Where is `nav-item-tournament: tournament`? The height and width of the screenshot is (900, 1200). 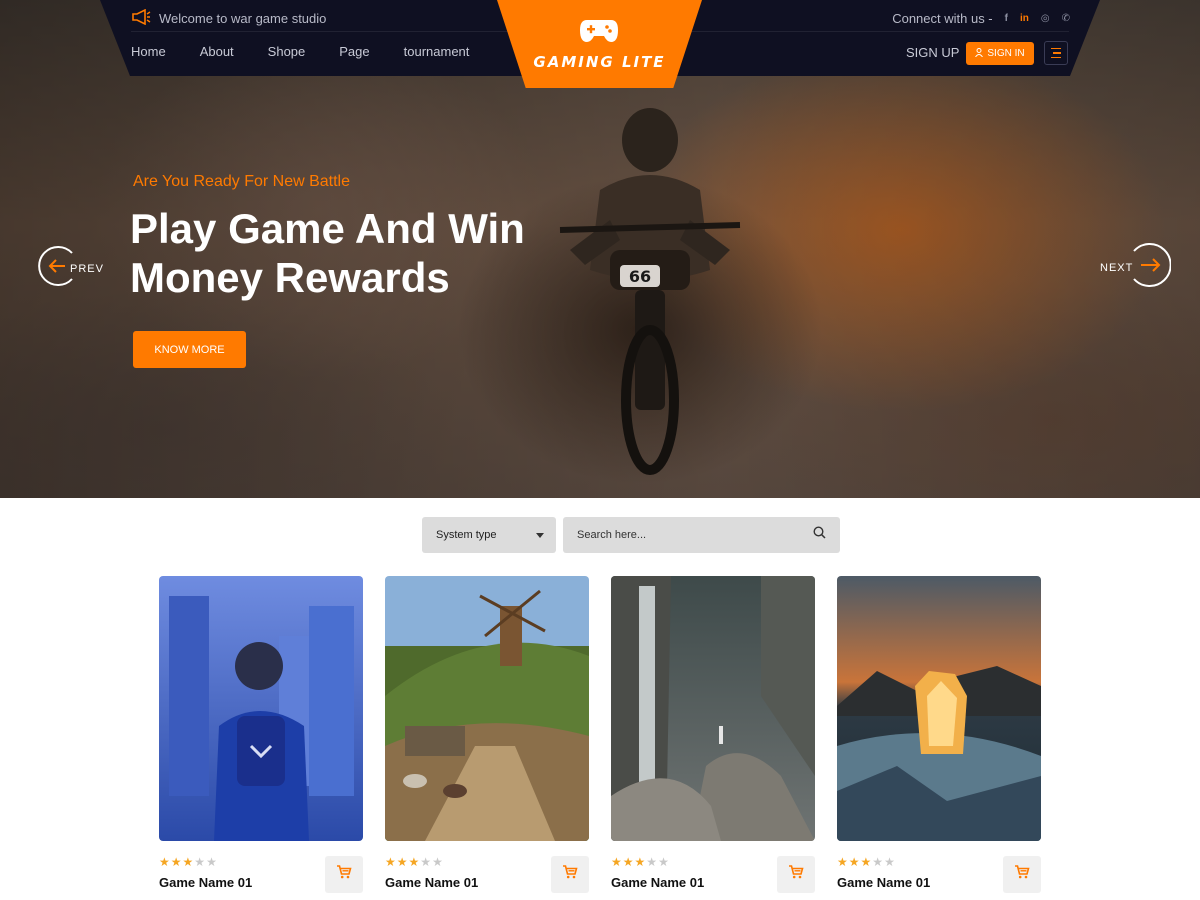 nav-item-tournament: tournament is located at coordinates (437, 51).